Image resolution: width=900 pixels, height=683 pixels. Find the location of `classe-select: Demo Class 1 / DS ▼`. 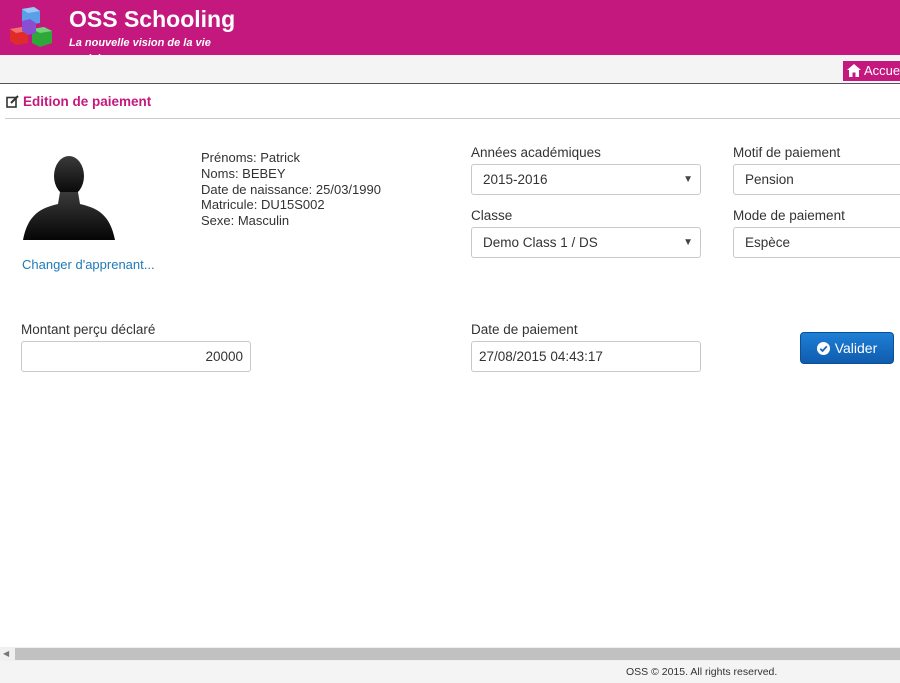

classe-select: Demo Class 1 / DS ▼ is located at coordinates (586, 242).